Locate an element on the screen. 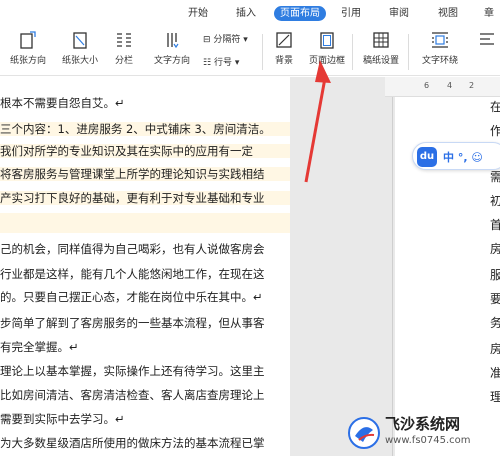  watermark-title: 飞沙系统网 is located at coordinates (423, 424).